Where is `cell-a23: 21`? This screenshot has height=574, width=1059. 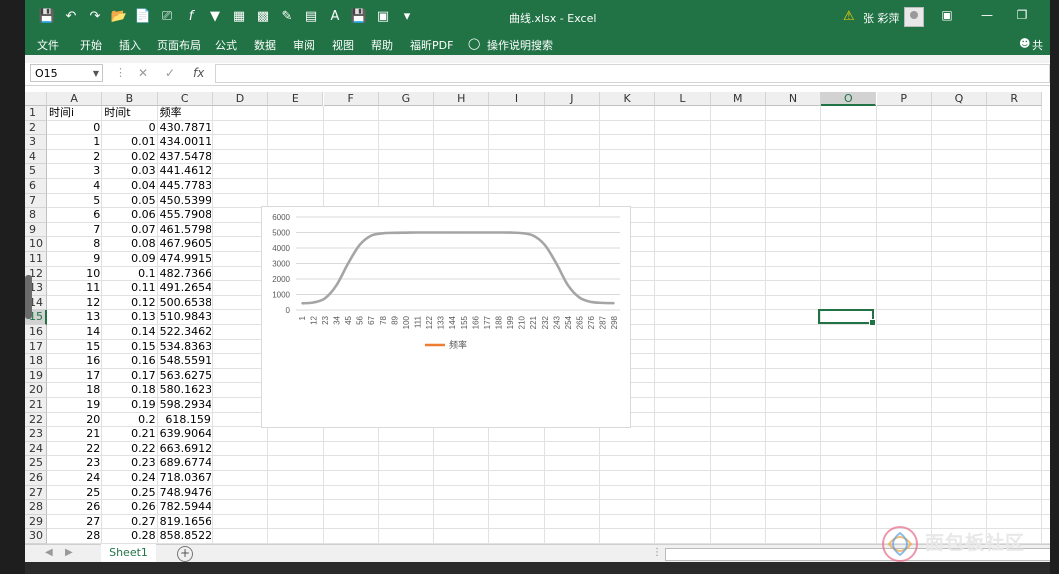 cell-a23: 21 is located at coordinates (74, 434).